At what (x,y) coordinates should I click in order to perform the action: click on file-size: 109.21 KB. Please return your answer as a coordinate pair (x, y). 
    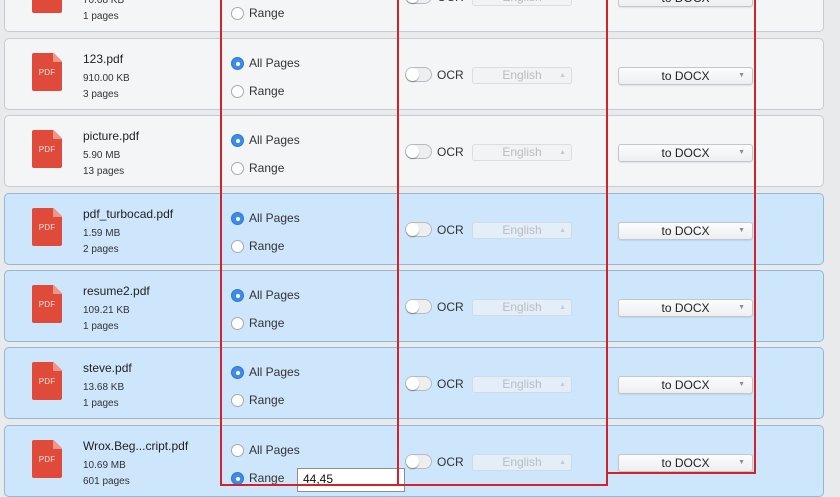
    Looking at the image, I should click on (106, 310).